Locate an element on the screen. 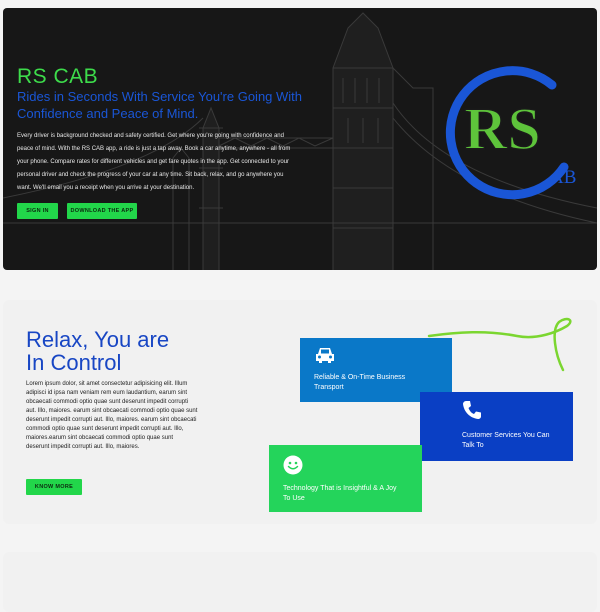 Image resolution: width=600 pixels, height=612 pixels. brand-title: RS CAB is located at coordinates (58, 76).